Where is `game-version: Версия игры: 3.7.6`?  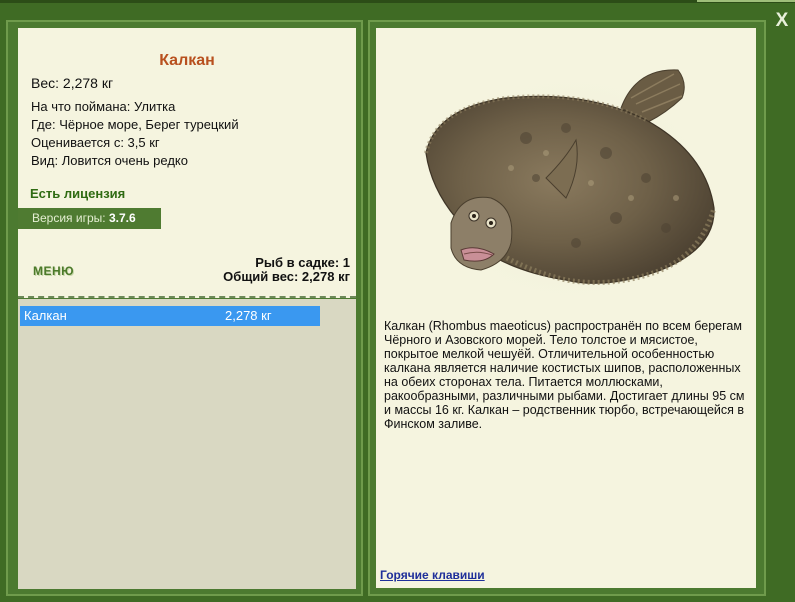
game-version: Версия игры: 3.7.6 is located at coordinates (89, 218).